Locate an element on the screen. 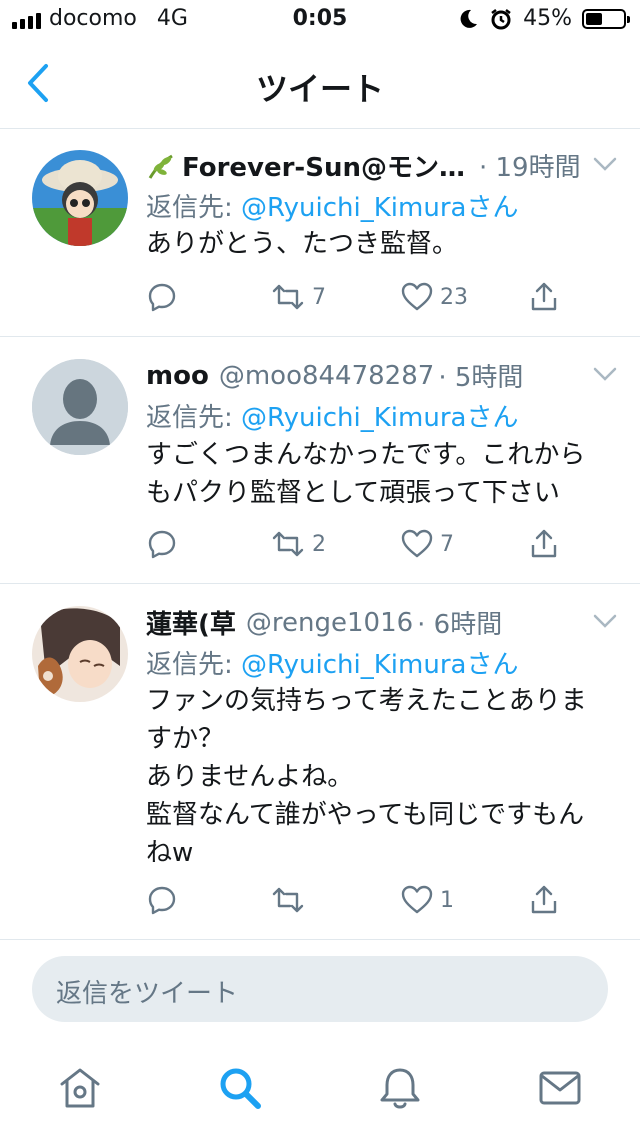  tab-messages is located at coordinates (560, 1088).